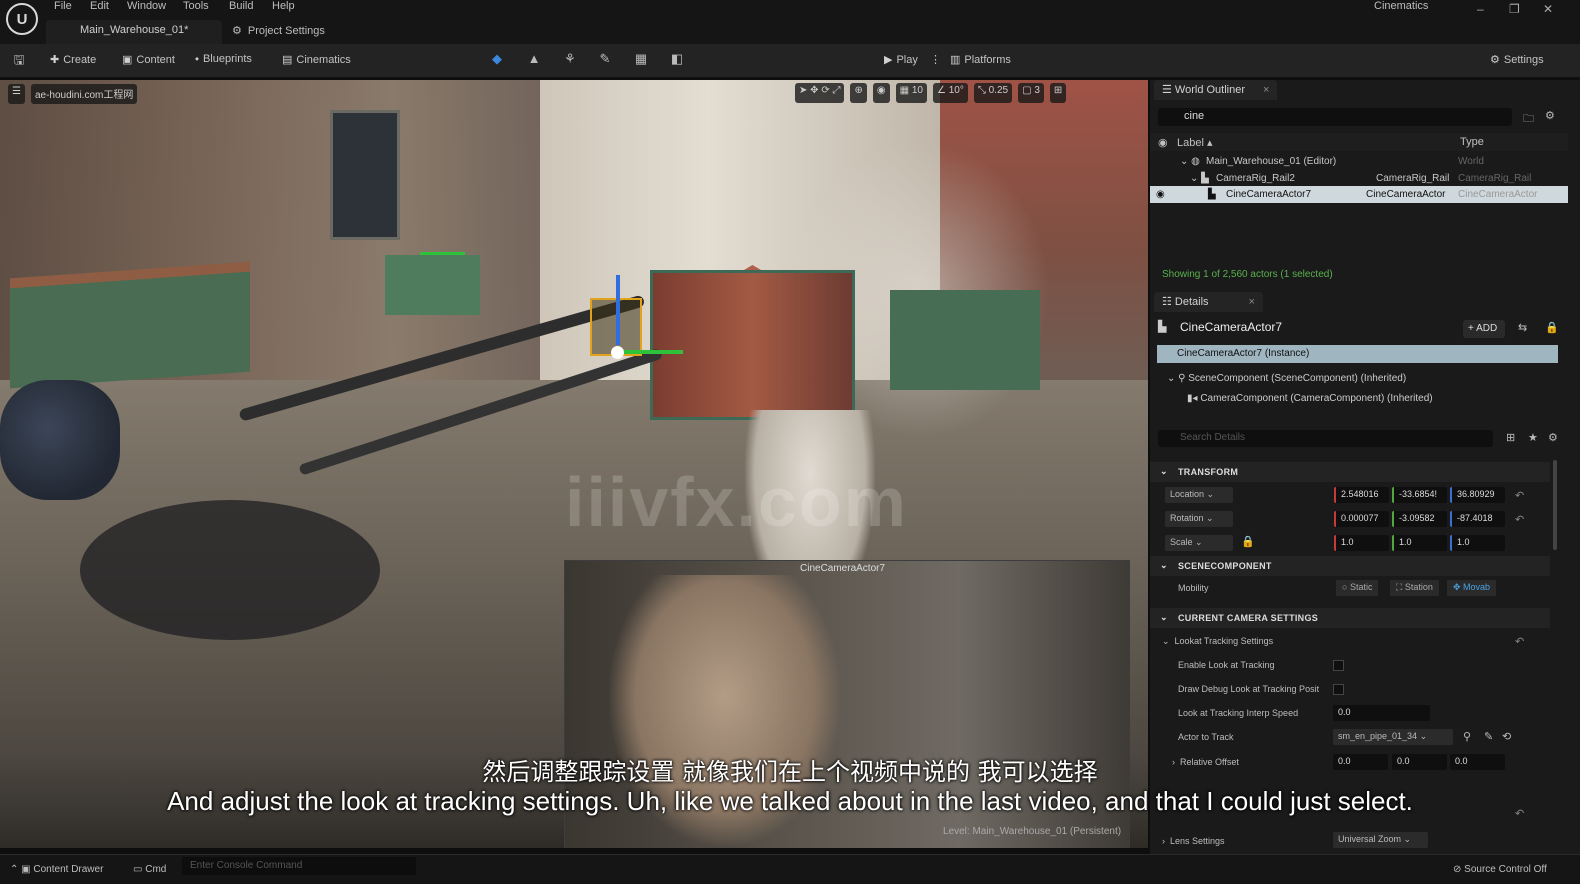 Image resolution: width=1580 pixels, height=884 pixels. Describe the element at coordinates (56, 869) in the screenshot. I see `content-drawer-button: ⌃ ▣ Content Drawer` at that location.